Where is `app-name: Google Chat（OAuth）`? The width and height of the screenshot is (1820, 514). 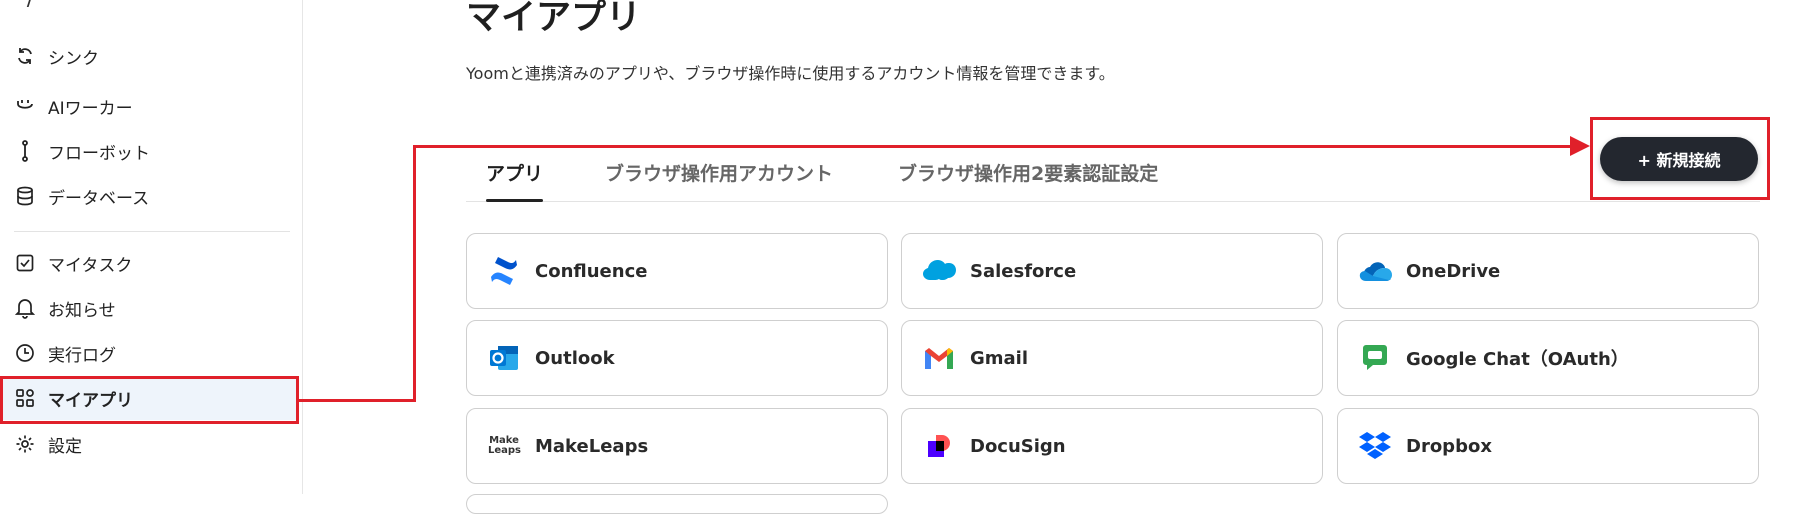
app-name: Google Chat（OAuth） is located at coordinates (1517, 359).